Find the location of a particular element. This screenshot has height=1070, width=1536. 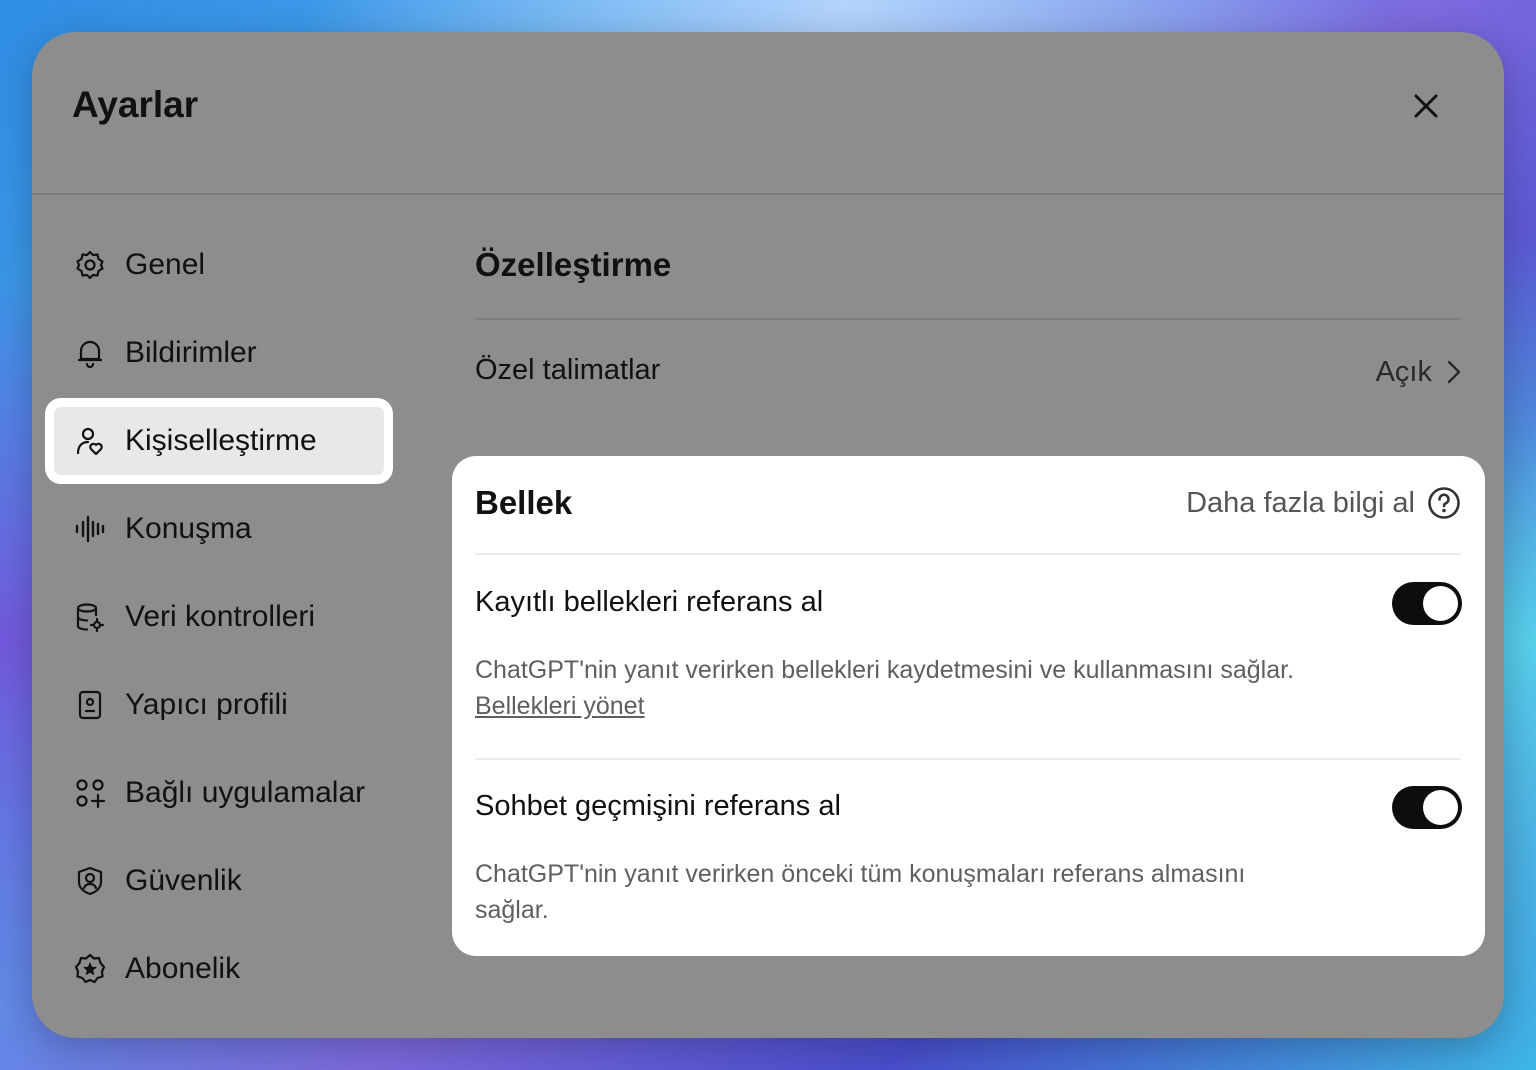

chat-history-toggle is located at coordinates (1427, 807).